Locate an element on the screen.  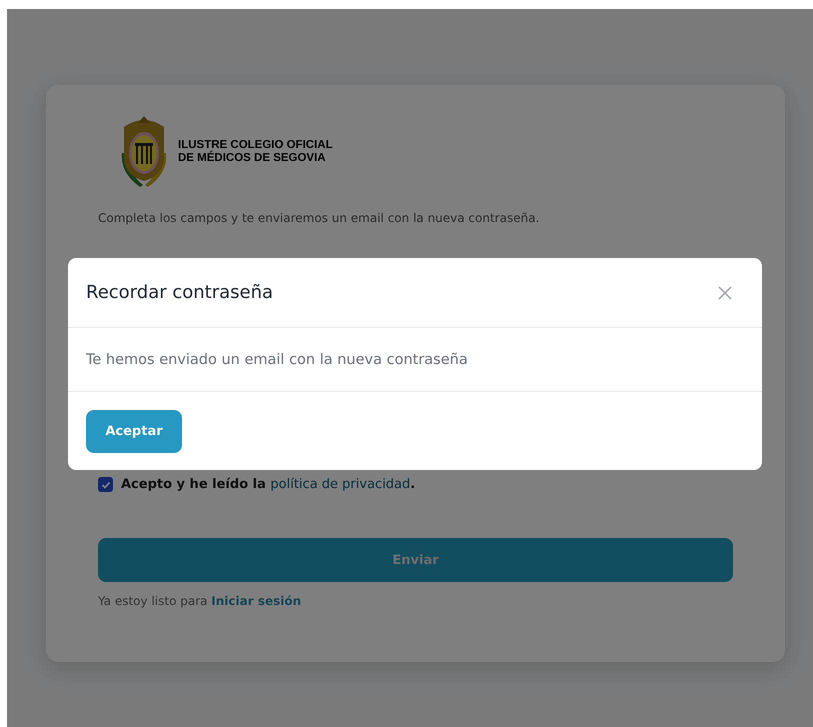
brand-name: ILUSTRE COLEGIO OFICIAL DE MÉDICOS DE SEGOVIA is located at coordinates (255, 152).